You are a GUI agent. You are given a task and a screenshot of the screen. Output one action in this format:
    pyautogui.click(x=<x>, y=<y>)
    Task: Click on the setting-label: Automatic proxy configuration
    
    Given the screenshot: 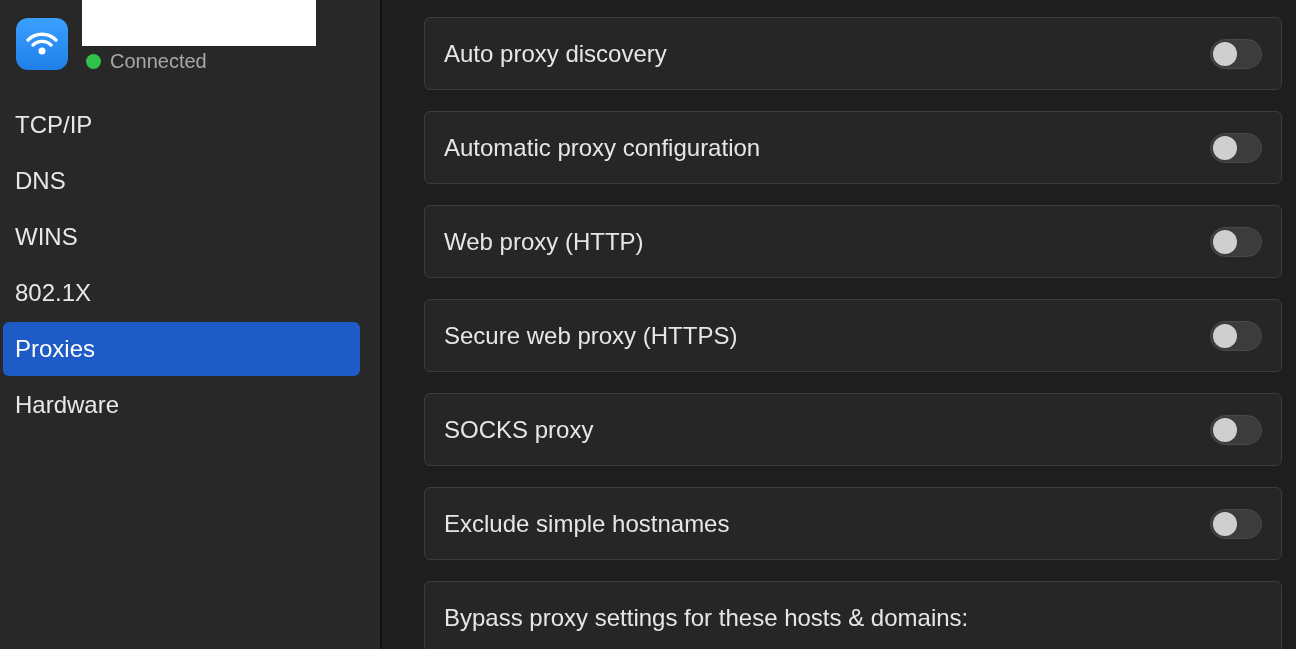 What is the action you would take?
    pyautogui.click(x=602, y=147)
    